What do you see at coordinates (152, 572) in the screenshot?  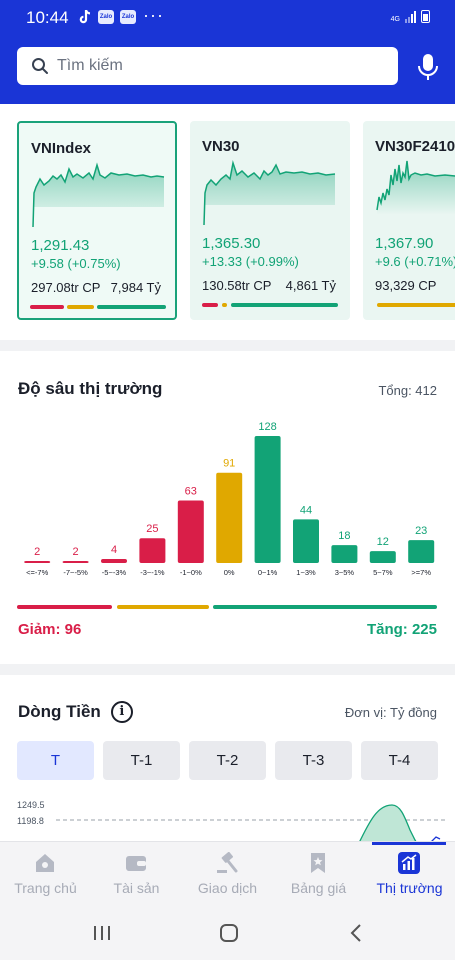 I see `depth-category-label: -3~-1%` at bounding box center [152, 572].